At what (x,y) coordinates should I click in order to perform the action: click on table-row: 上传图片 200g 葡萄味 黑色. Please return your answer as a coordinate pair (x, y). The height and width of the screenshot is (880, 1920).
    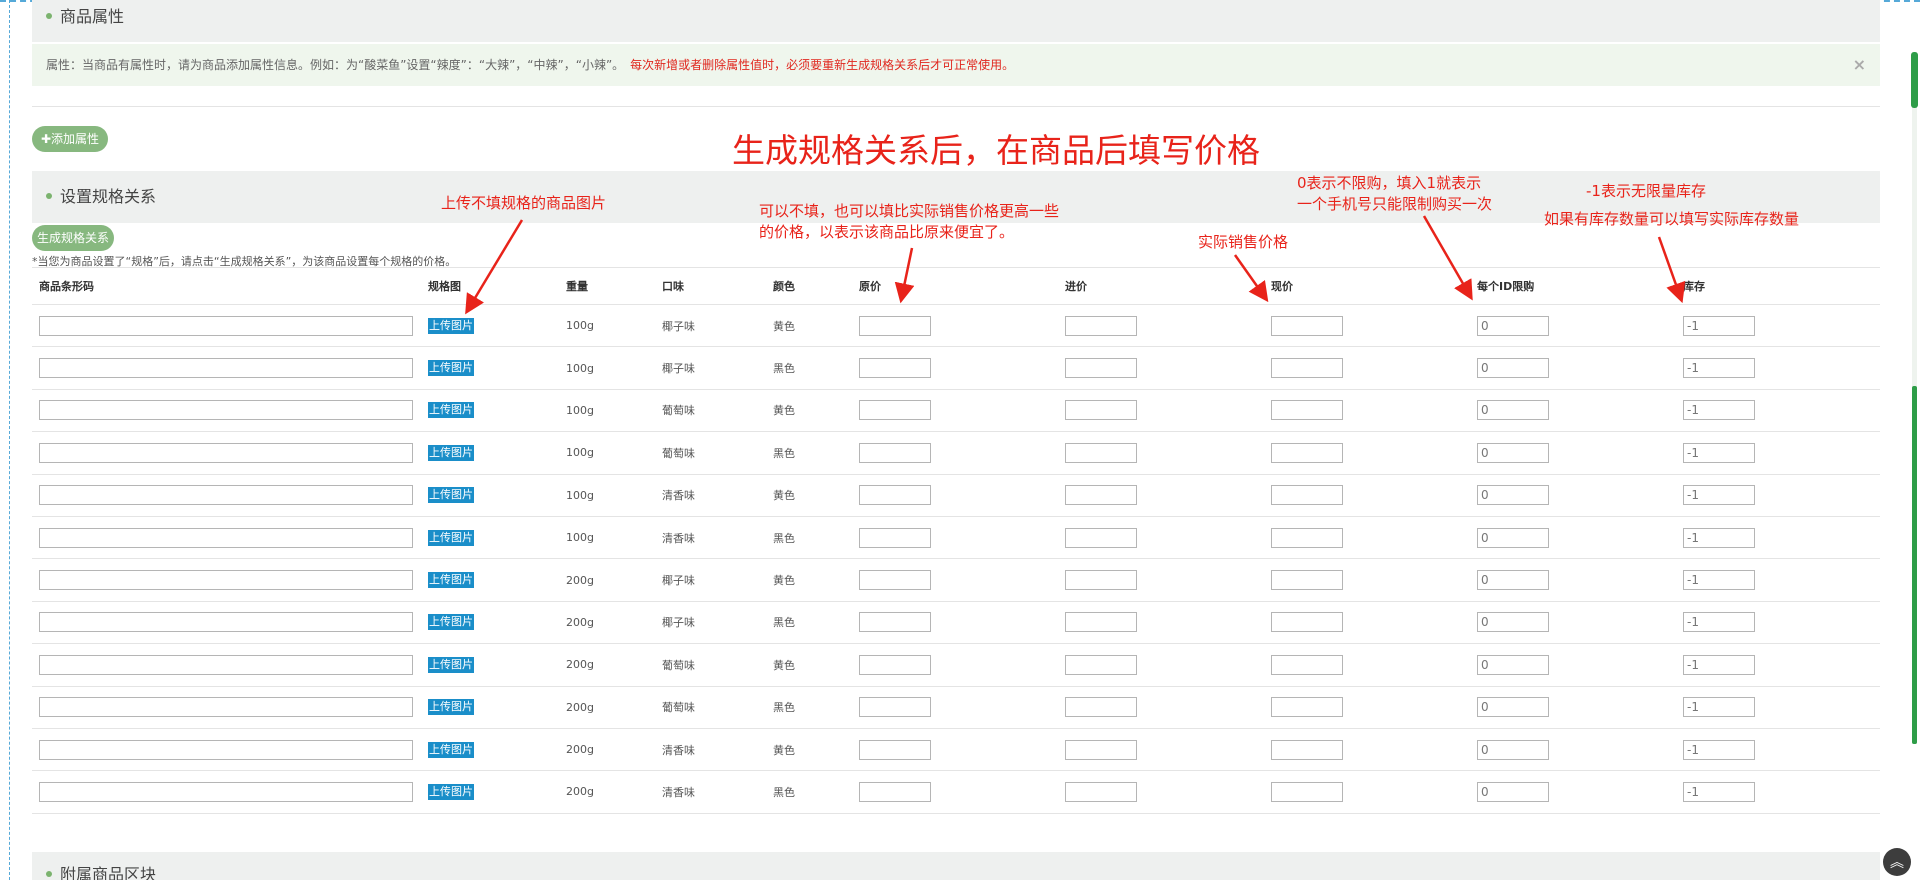
    Looking at the image, I should click on (956, 708).